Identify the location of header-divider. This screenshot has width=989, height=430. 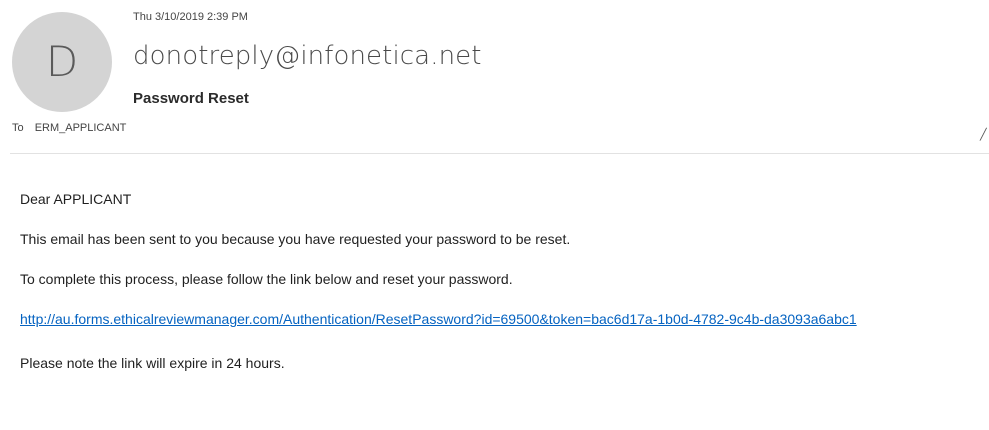
(499, 153).